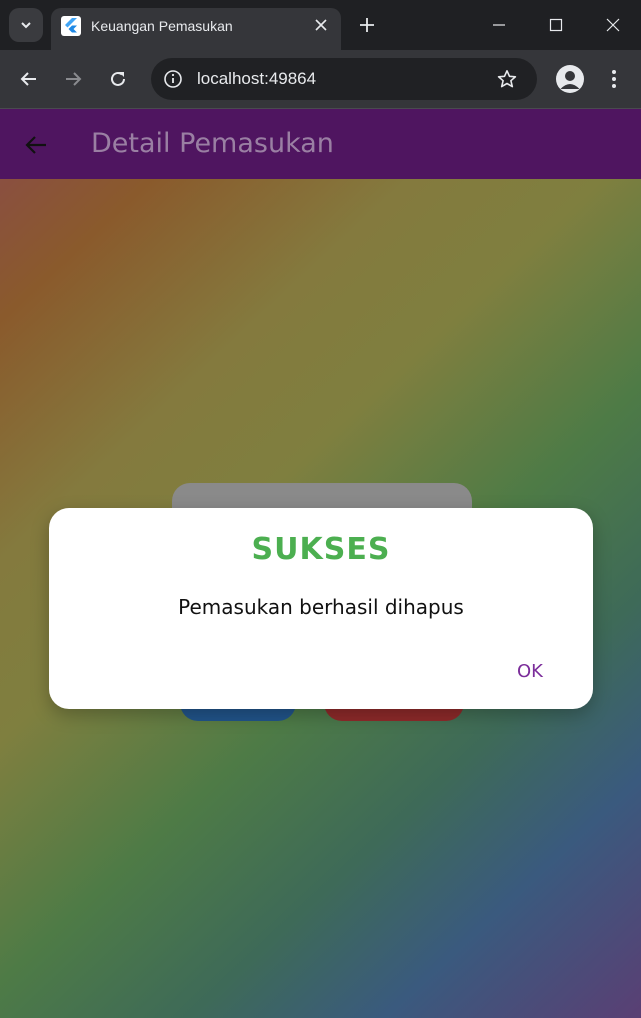  I want to click on minimize-icon, so click(499, 25).